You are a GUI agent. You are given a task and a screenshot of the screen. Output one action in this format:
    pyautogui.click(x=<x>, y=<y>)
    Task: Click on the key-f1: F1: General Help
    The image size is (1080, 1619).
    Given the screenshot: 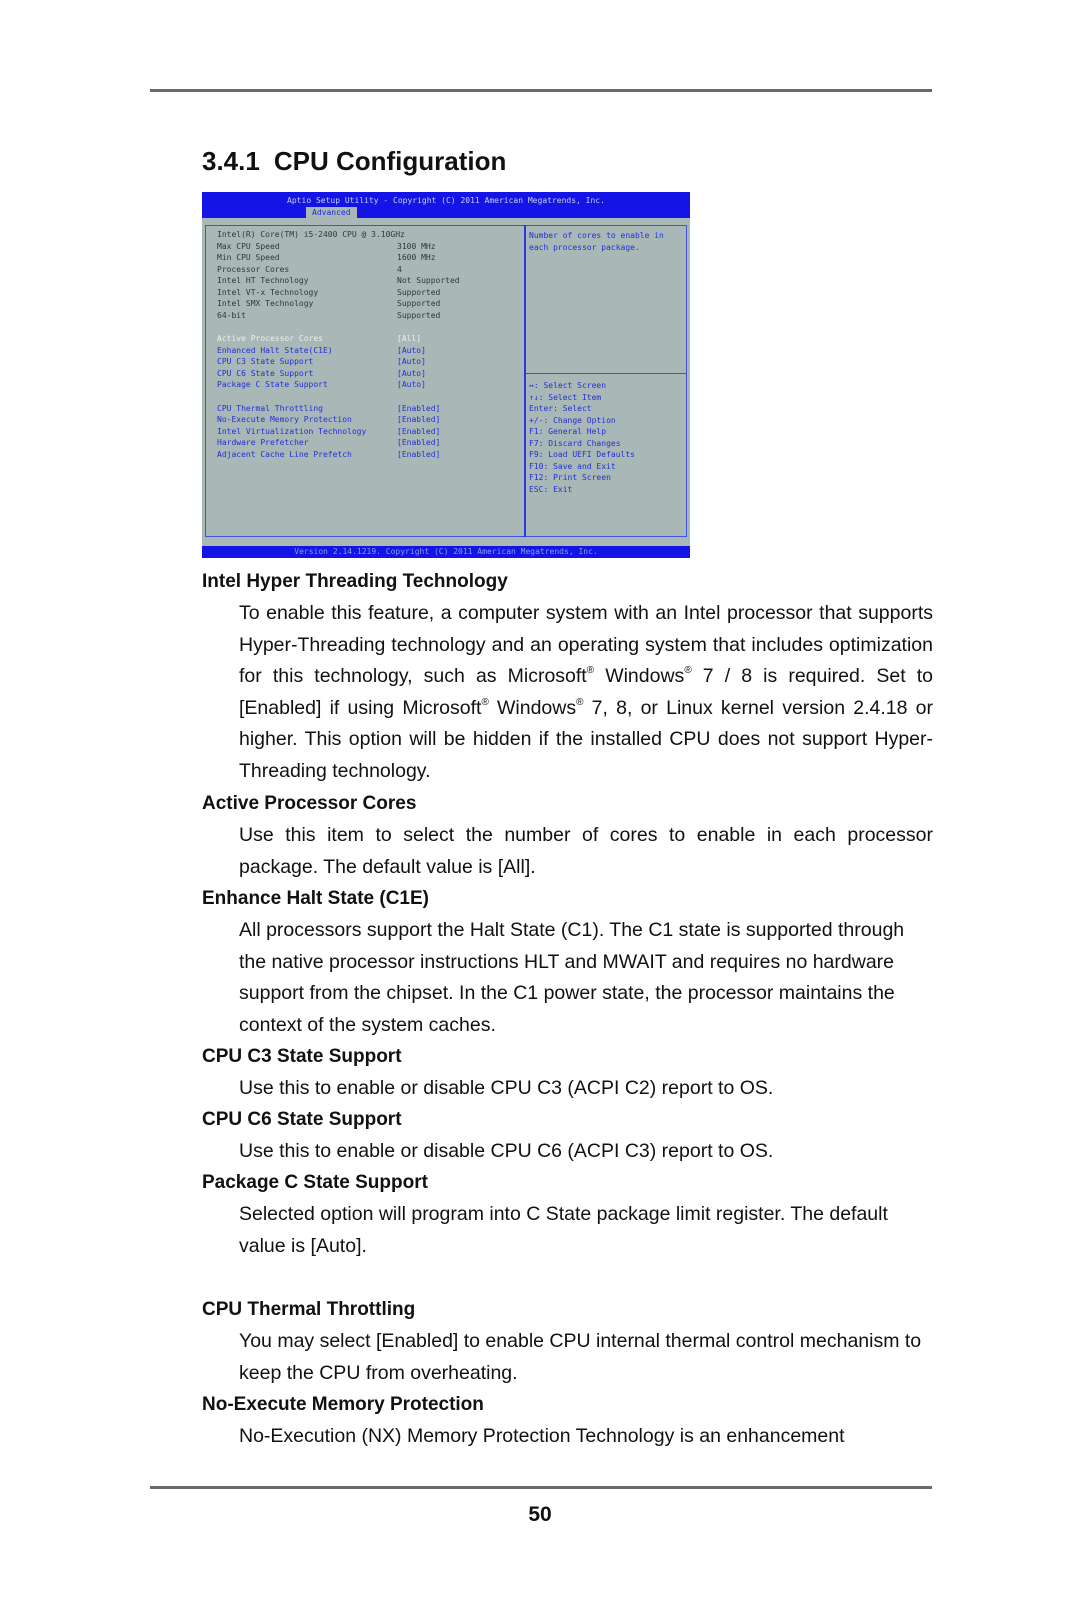 What is the action you would take?
    pyautogui.click(x=568, y=431)
    